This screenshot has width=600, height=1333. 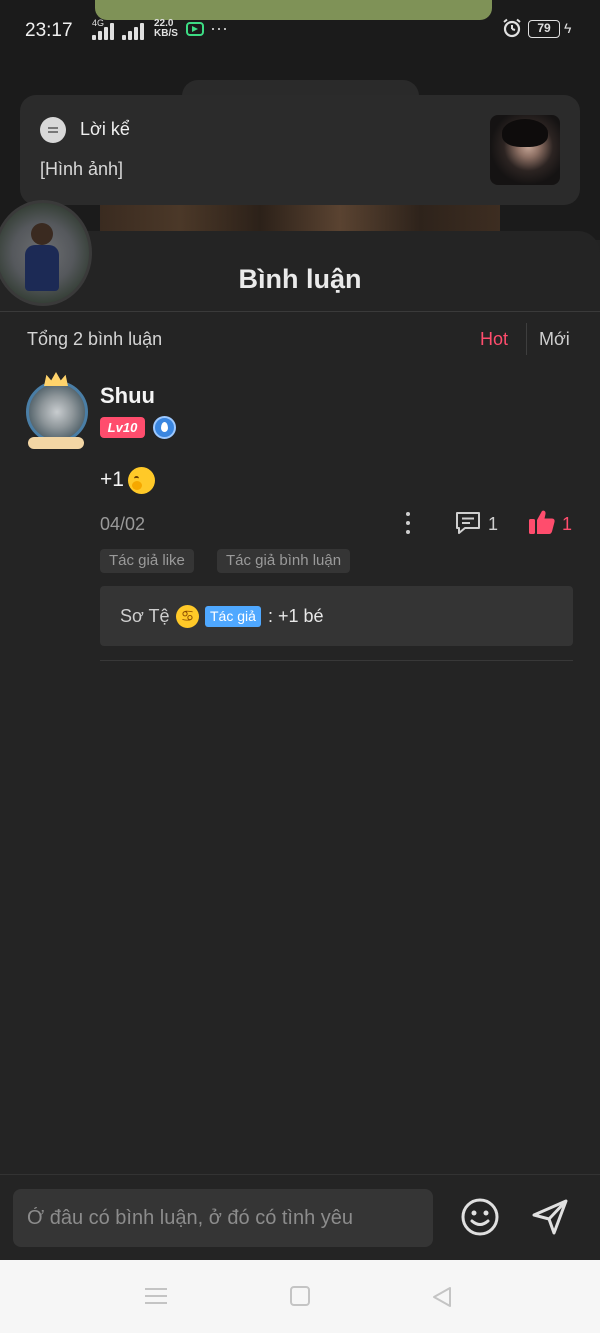 I want to click on app-notification-icon, so click(x=195, y=29).